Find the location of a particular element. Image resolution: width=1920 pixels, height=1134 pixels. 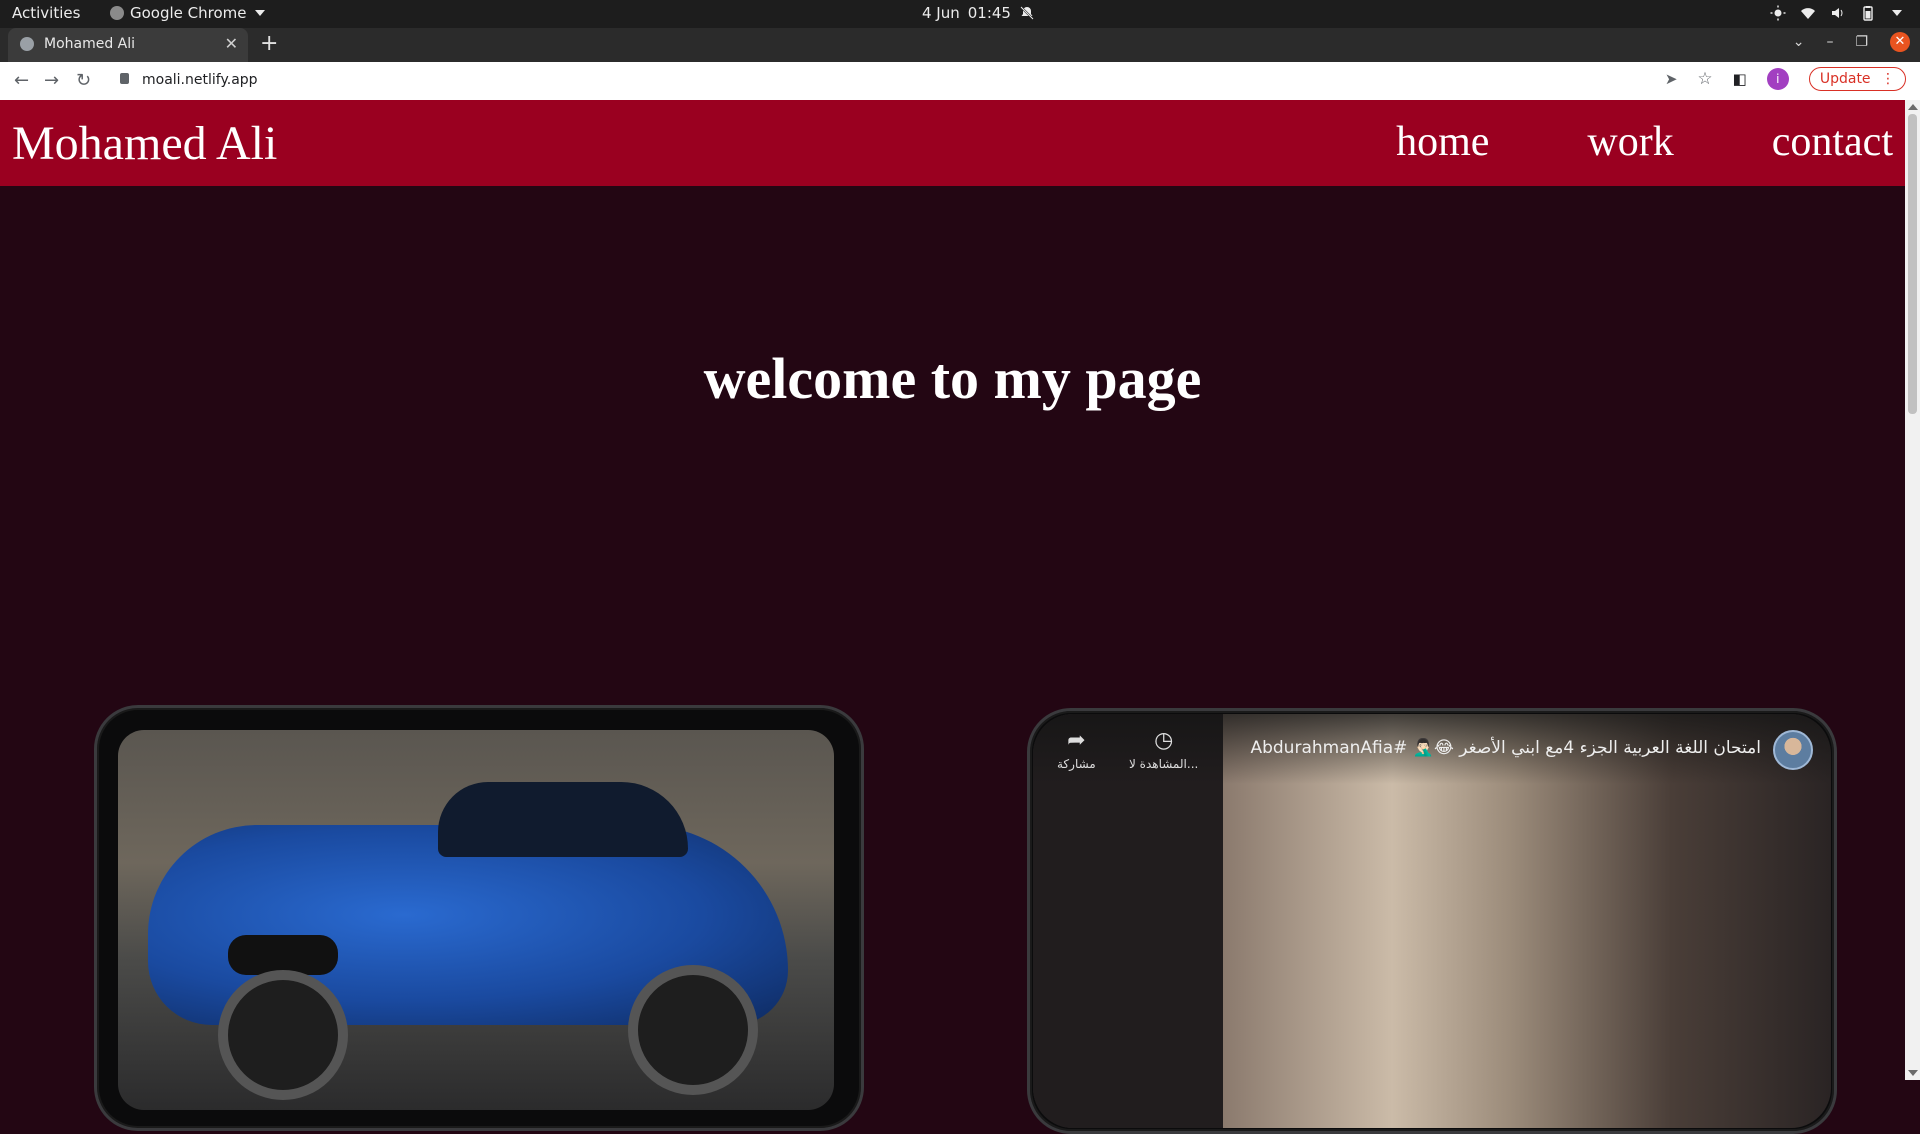

chevron-down-icon is located at coordinates (1897, 13).